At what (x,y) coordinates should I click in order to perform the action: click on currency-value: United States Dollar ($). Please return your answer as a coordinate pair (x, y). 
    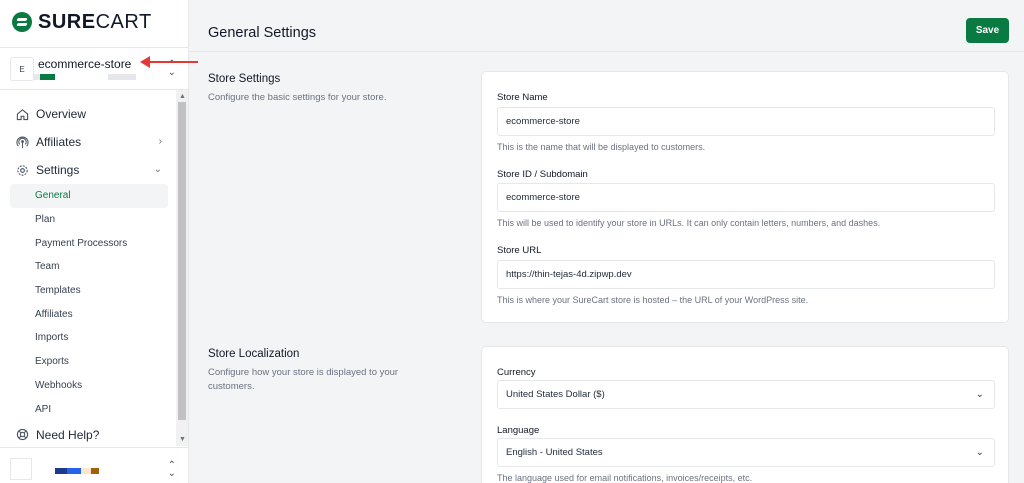
    Looking at the image, I should click on (555, 394).